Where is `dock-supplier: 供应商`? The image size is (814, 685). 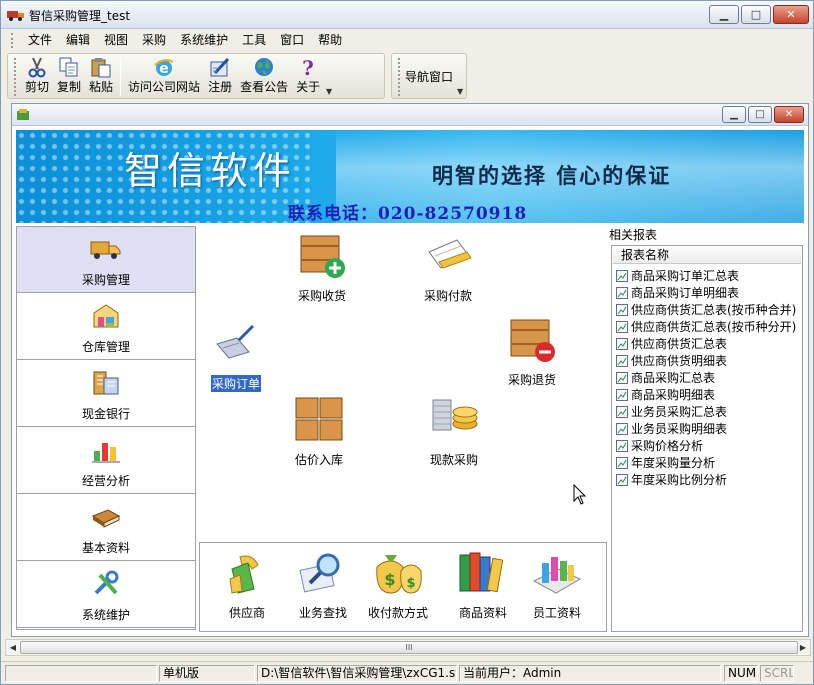 dock-supplier: 供应商 is located at coordinates (247, 585).